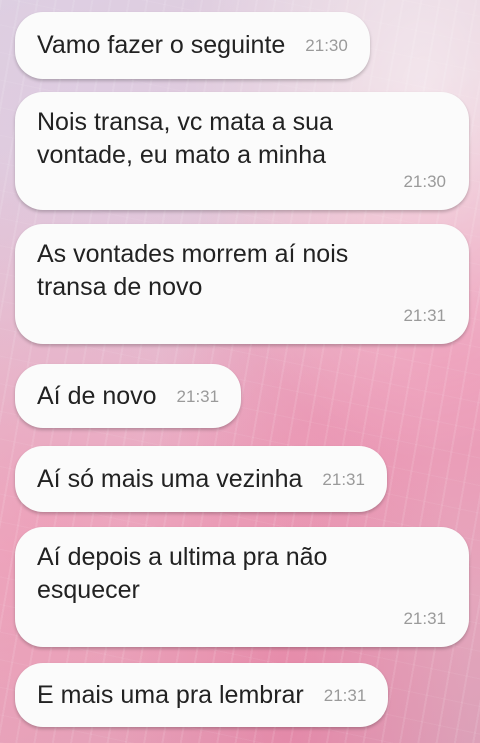  Describe the element at coordinates (170, 694) in the screenshot. I see `message-text: E mais uma pra lembrar` at that location.